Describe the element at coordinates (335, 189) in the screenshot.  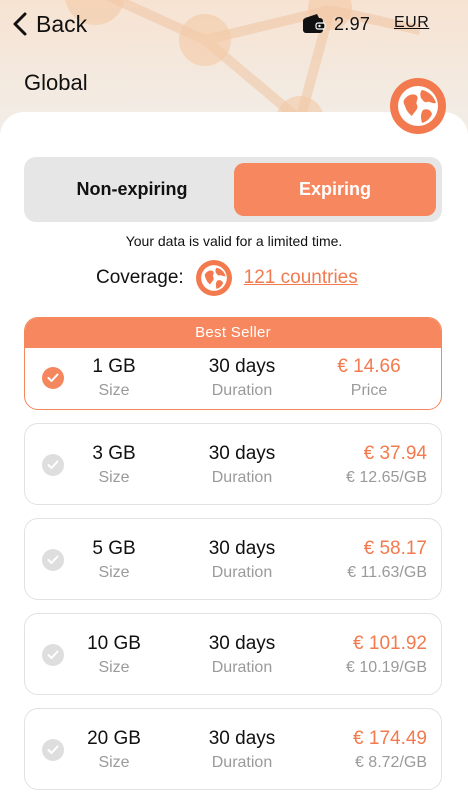
I see `tab-expiring: Expiring` at that location.